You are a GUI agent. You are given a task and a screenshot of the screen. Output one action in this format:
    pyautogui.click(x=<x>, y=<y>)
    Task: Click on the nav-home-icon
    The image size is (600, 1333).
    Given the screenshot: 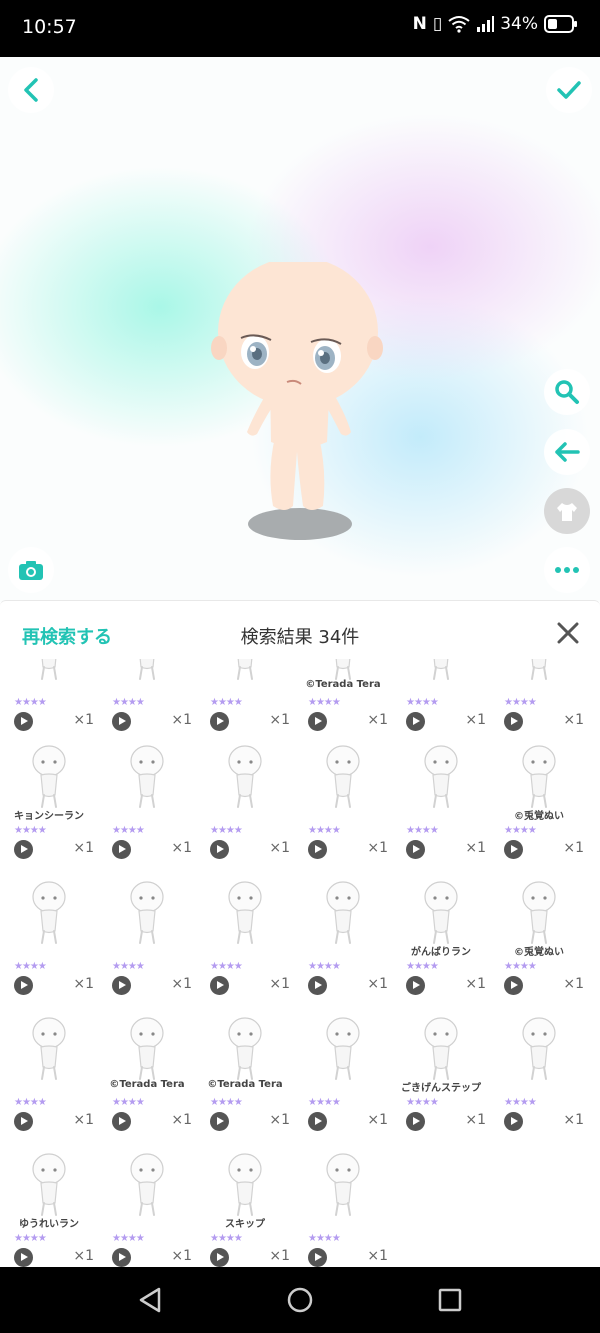 What is the action you would take?
    pyautogui.click(x=300, y=1300)
    